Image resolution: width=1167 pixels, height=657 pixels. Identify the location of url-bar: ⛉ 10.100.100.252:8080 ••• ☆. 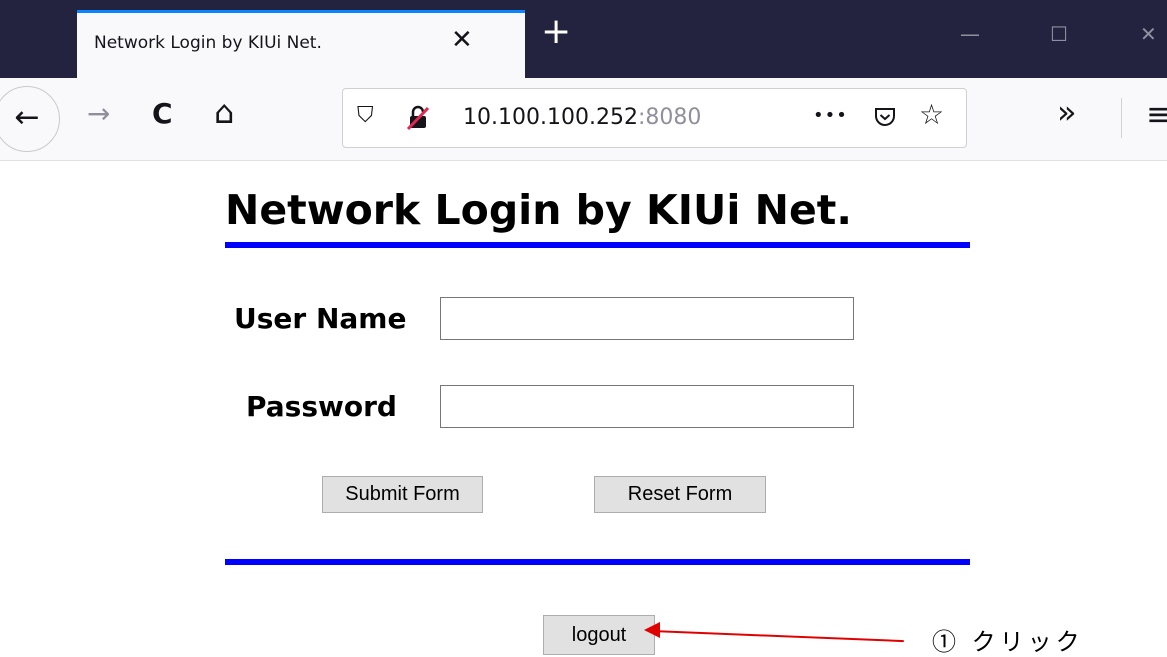
(654, 118).